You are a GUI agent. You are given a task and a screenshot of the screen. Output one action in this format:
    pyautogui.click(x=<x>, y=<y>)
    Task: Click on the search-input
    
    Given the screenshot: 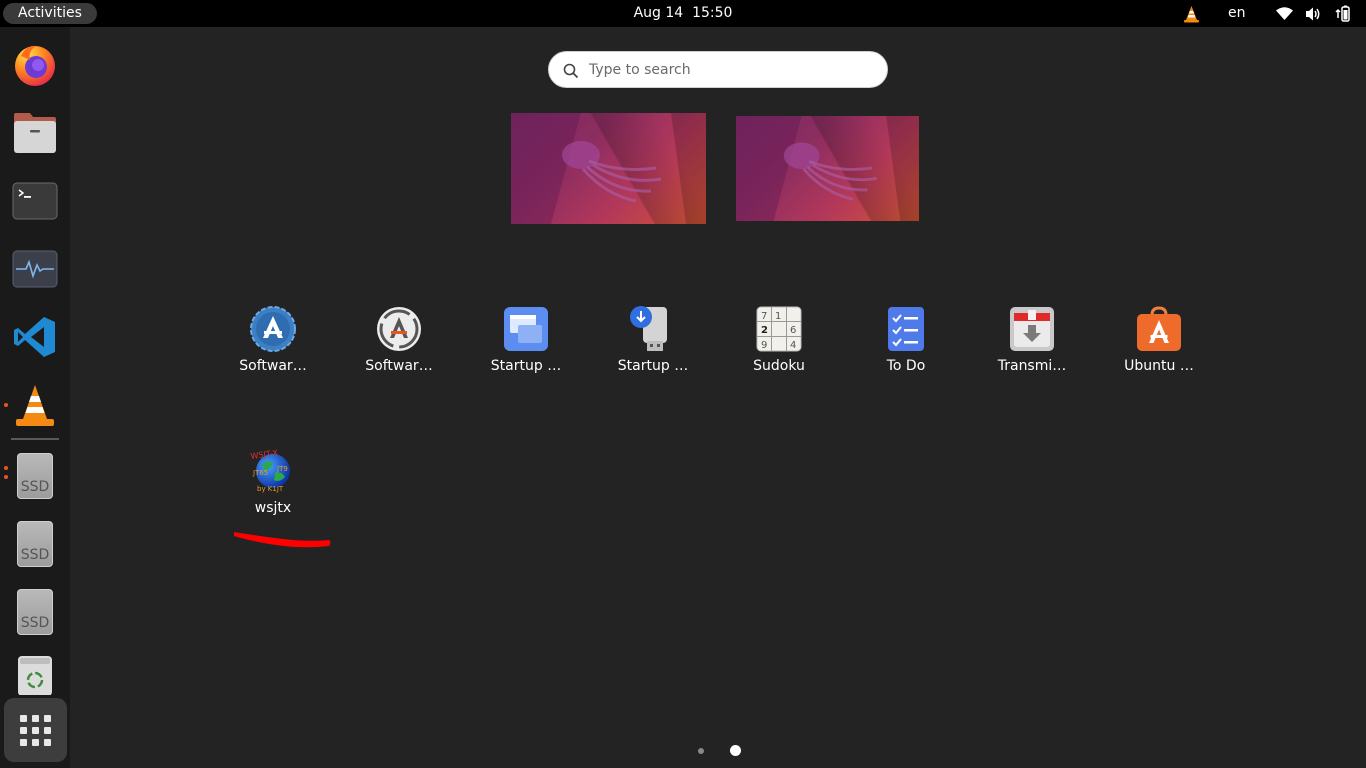 What is the action you would take?
    pyautogui.click(x=729, y=70)
    